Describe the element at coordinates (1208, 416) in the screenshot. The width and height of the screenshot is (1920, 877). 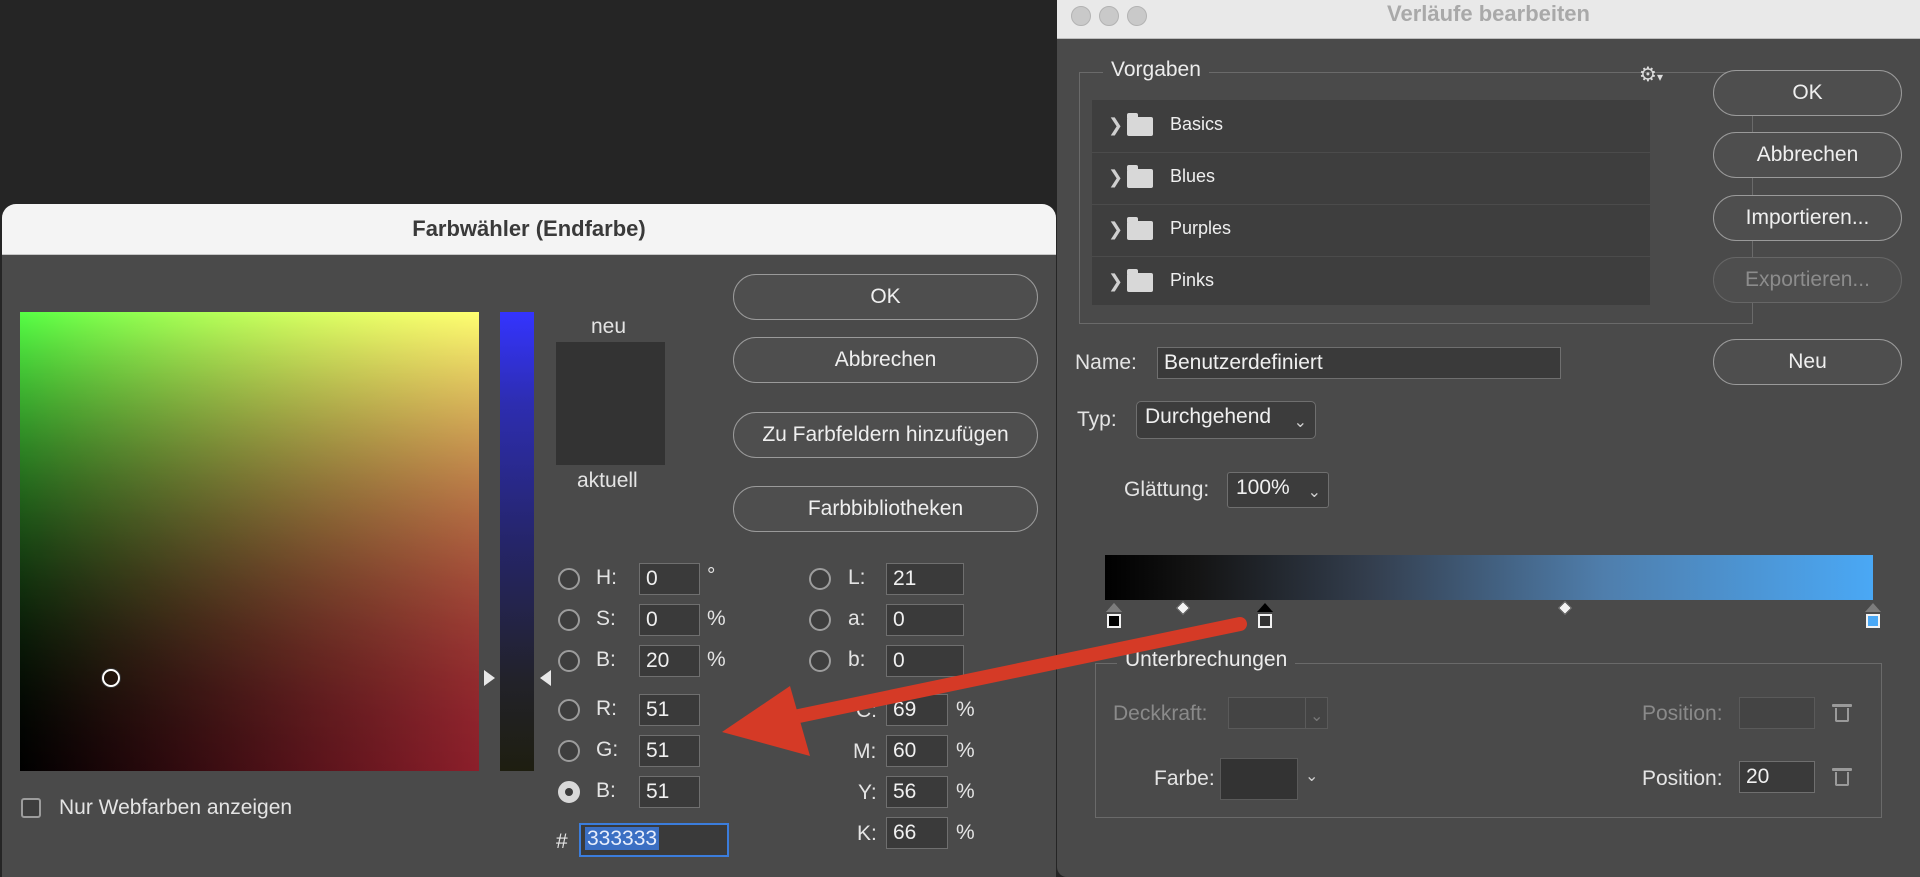
I see `gradient-type-value: Durchgehend` at that location.